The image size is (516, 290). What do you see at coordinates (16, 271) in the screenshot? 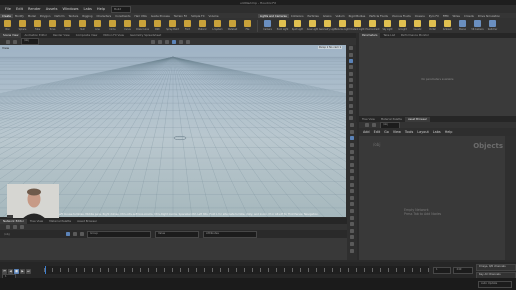
I see `stop-icon: ■` at bounding box center [16, 271].